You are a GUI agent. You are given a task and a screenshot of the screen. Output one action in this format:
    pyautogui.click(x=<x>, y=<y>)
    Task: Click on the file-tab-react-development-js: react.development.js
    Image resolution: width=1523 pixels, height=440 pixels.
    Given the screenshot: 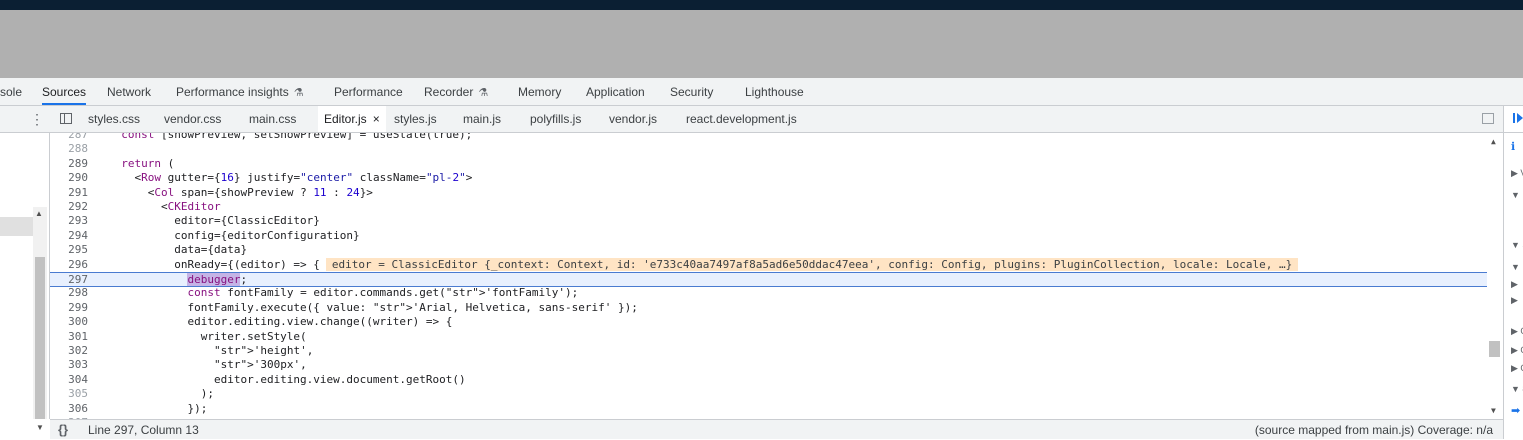 What is the action you would take?
    pyautogui.click(x=741, y=119)
    